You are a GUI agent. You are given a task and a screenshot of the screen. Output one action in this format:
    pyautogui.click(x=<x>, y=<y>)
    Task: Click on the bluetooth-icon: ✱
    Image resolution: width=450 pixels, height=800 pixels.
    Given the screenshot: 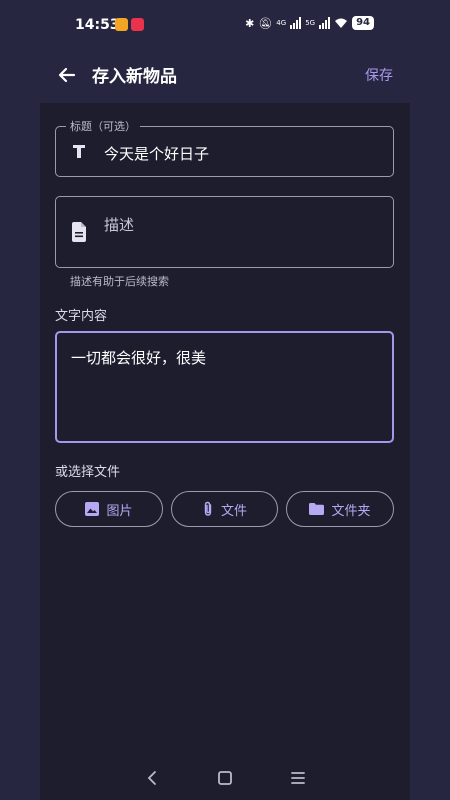 What is the action you would take?
    pyautogui.click(x=250, y=23)
    